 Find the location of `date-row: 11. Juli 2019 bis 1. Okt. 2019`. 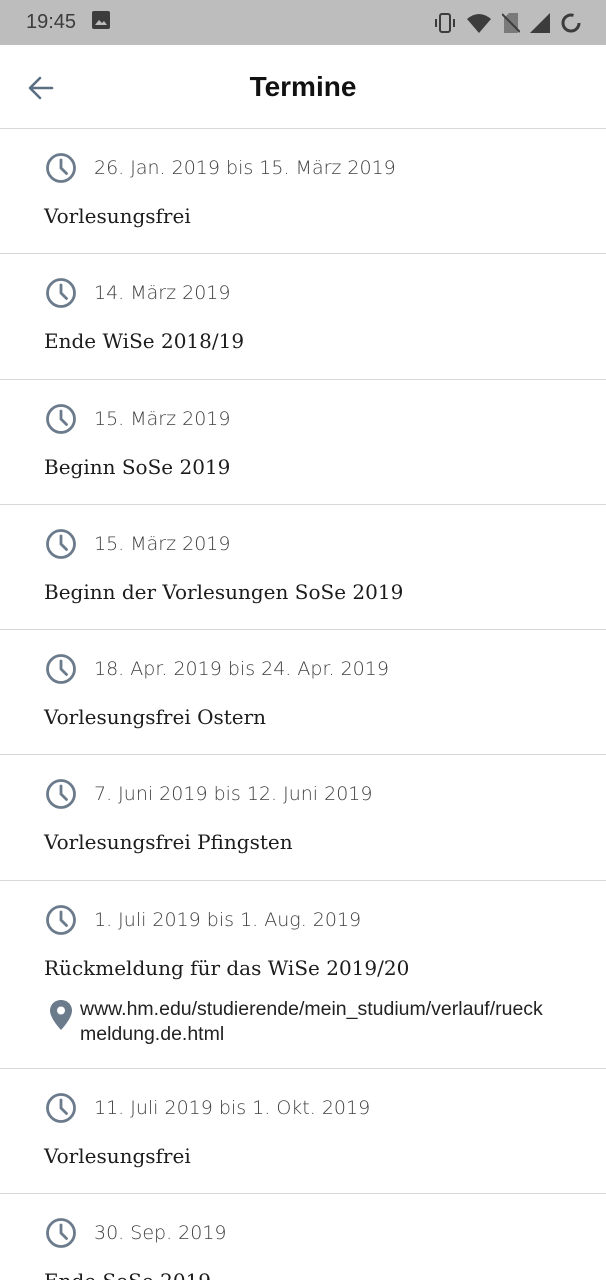

date-row: 11. Juli 2019 bis 1. Okt. 2019 is located at coordinates (207, 1108).